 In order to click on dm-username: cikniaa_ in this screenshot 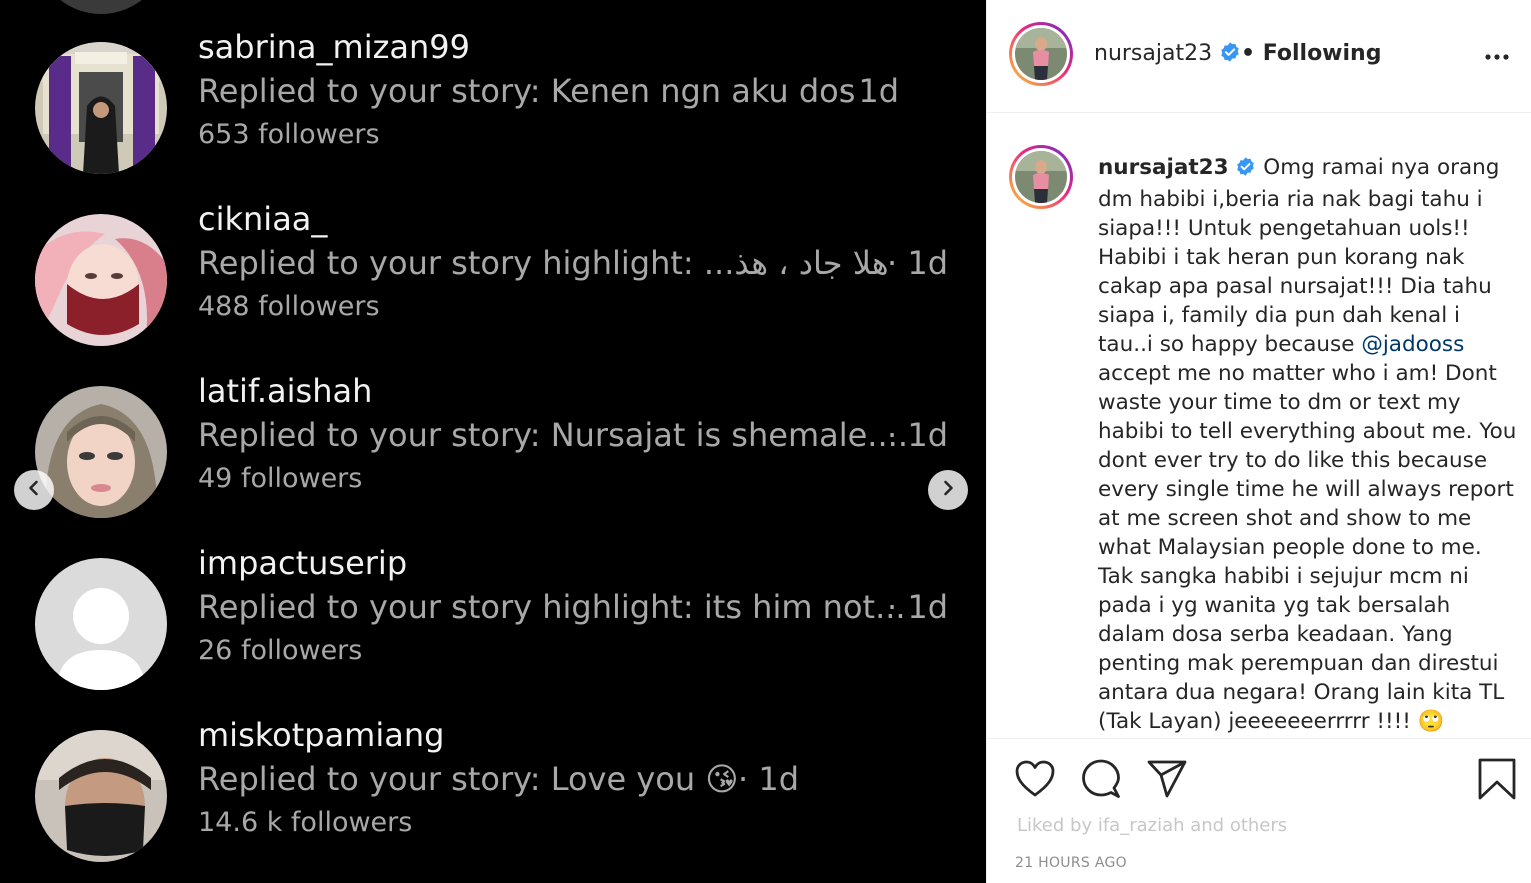, I will do `click(263, 219)`.